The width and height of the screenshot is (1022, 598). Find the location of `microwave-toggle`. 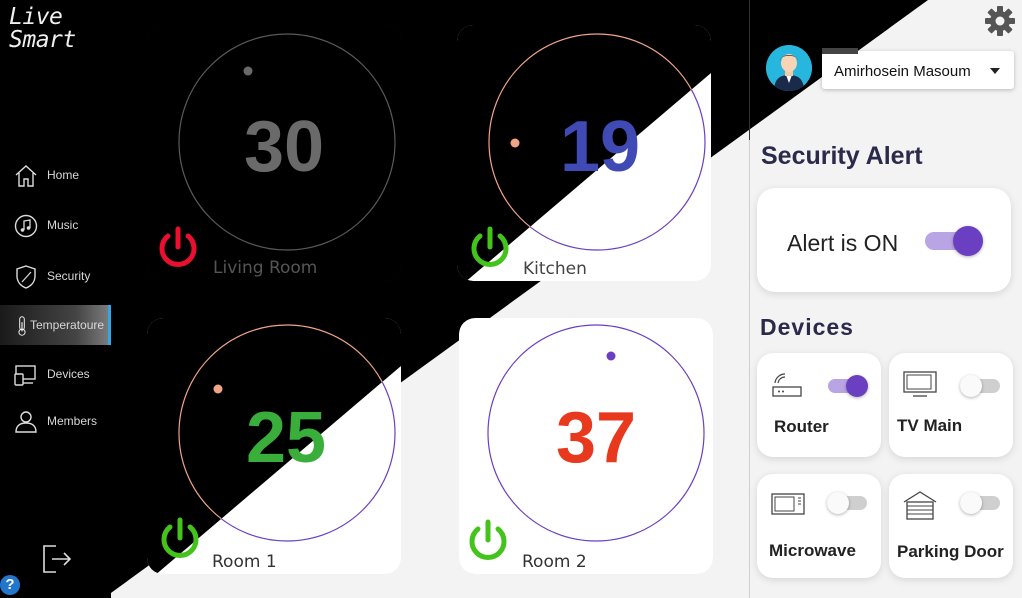

microwave-toggle is located at coordinates (847, 503).